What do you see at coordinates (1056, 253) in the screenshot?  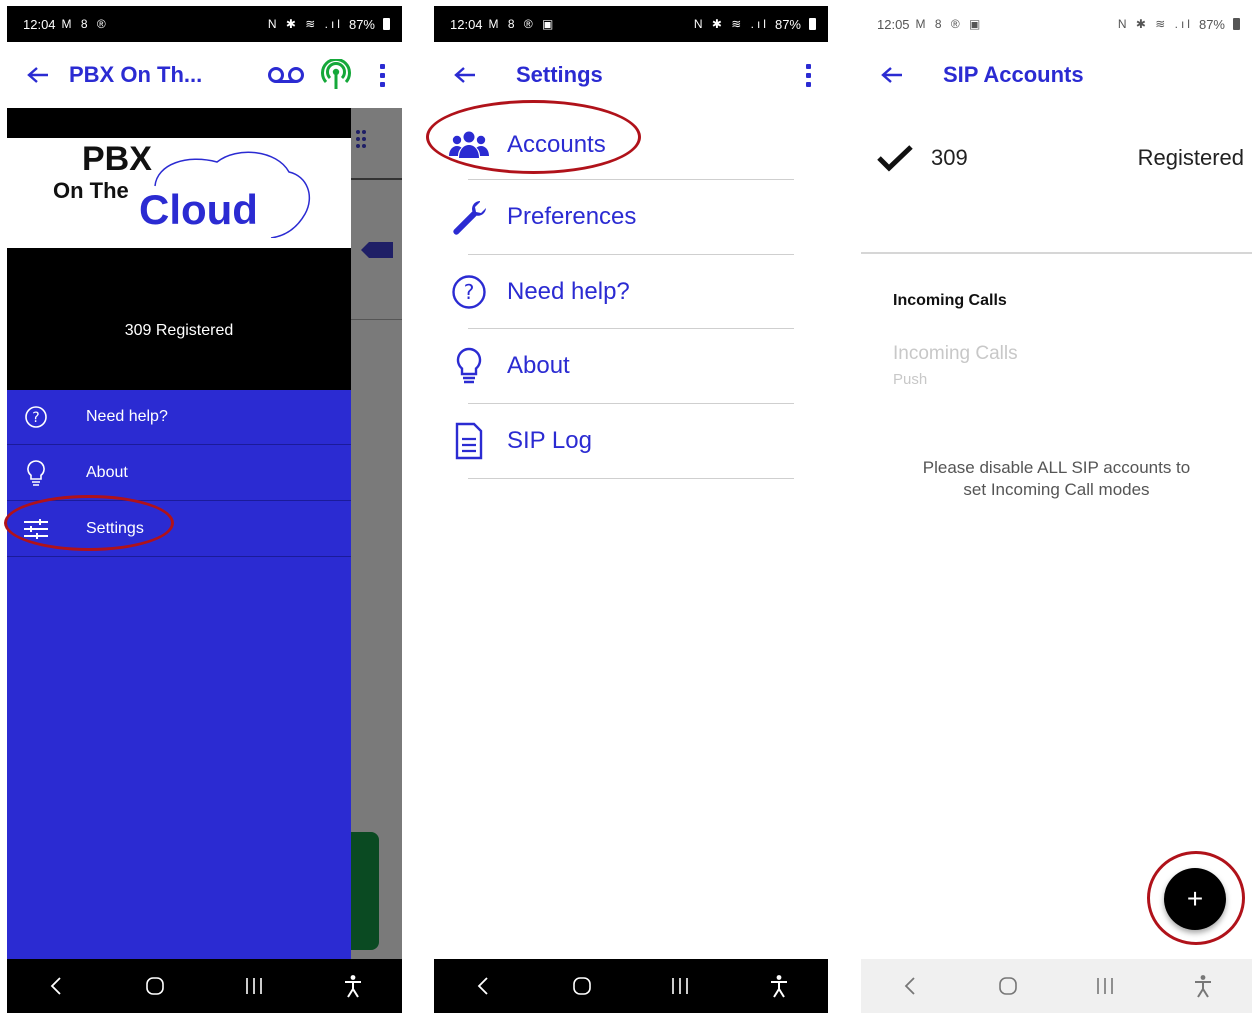 I see `section-divider` at bounding box center [1056, 253].